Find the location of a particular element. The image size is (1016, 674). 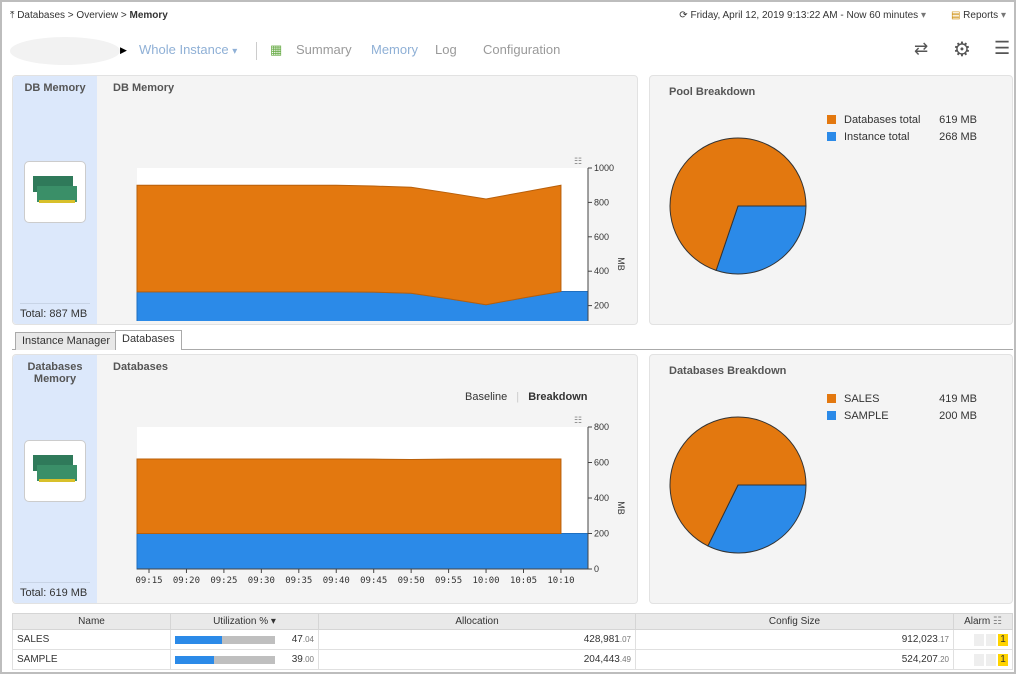

view-toggle: Baseline | Breakdown is located at coordinates (526, 397).